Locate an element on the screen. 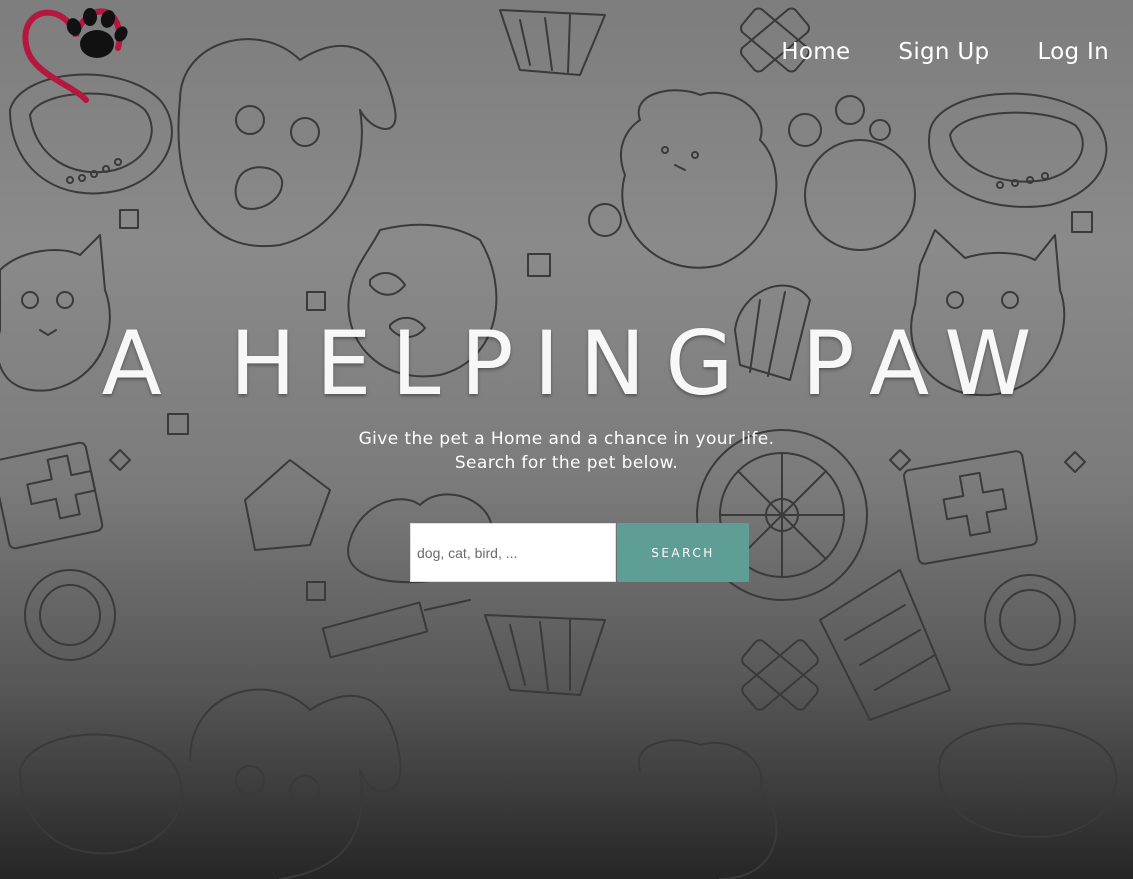  hero-title: A HELPING PAW is located at coordinates (576, 363).